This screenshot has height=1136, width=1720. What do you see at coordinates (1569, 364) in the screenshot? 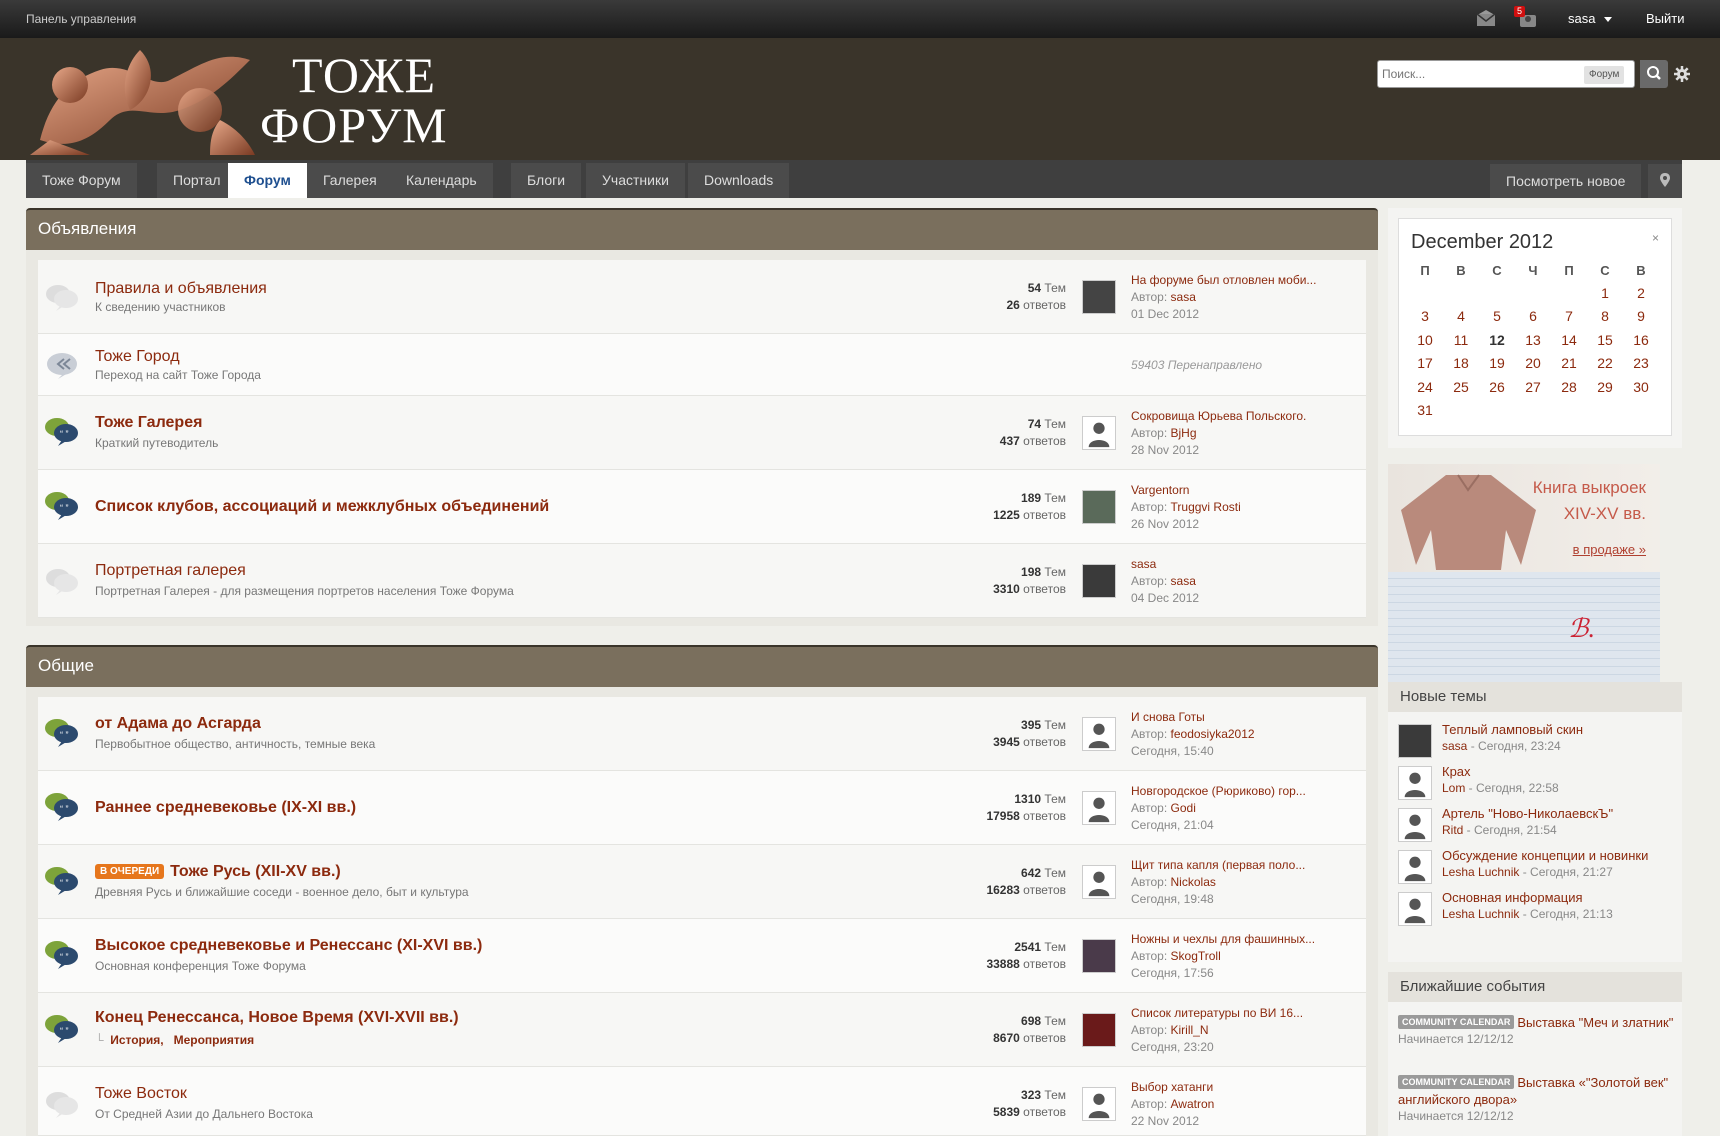
I see `calendar-day: 21` at bounding box center [1569, 364].